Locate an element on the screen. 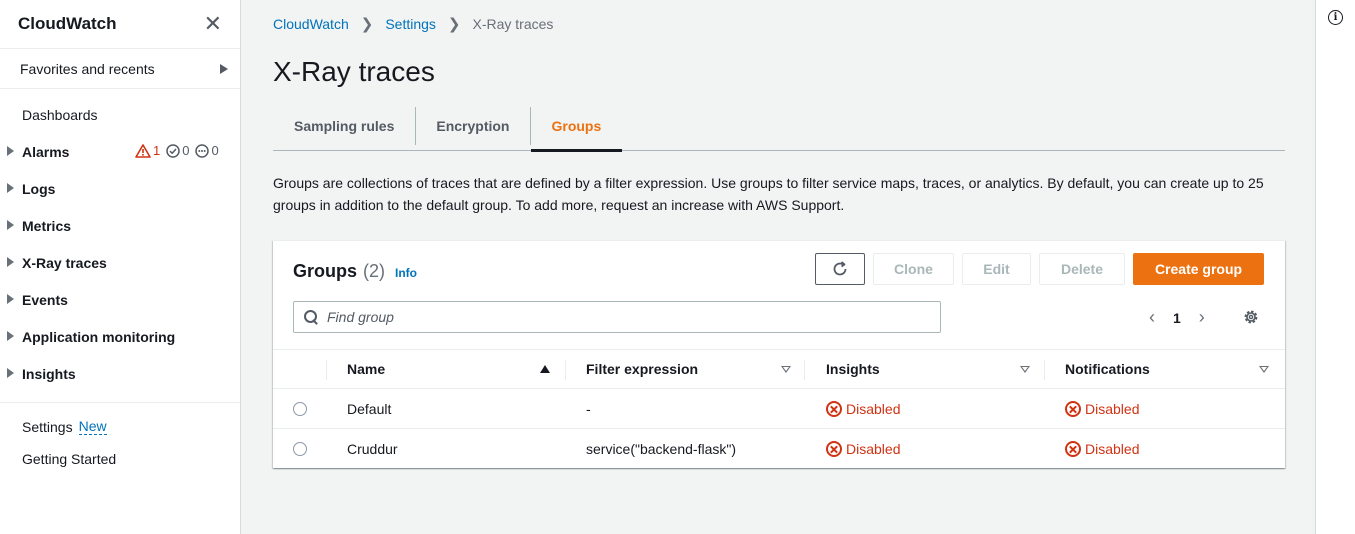 This screenshot has width=1355, height=534. alarm-insufficient-badge: 0 is located at coordinates (207, 150).